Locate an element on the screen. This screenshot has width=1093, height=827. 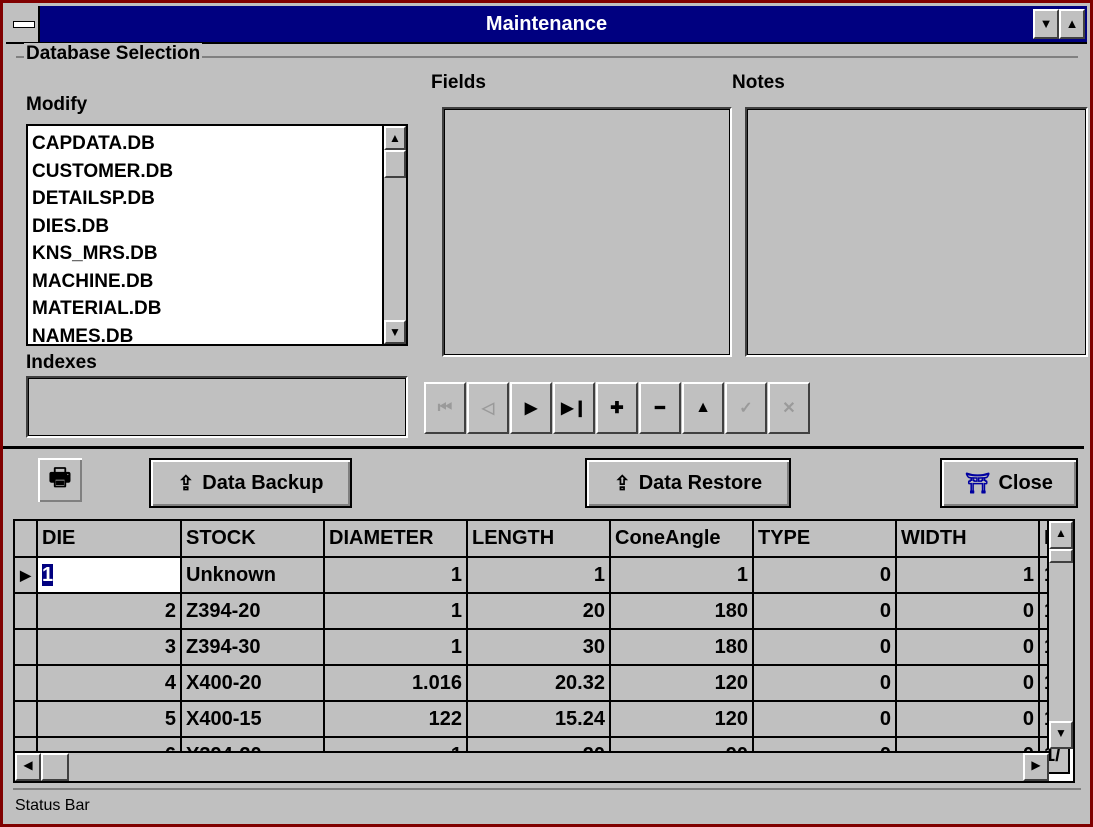
grid-cell: 1.016 is located at coordinates (396, 683).